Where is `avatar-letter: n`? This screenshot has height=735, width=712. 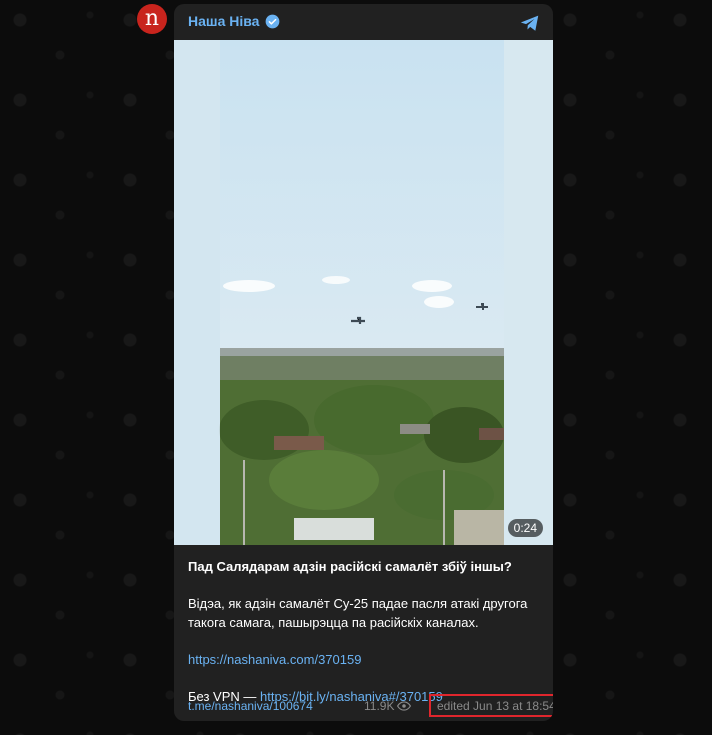 avatar-letter: n is located at coordinates (152, 18).